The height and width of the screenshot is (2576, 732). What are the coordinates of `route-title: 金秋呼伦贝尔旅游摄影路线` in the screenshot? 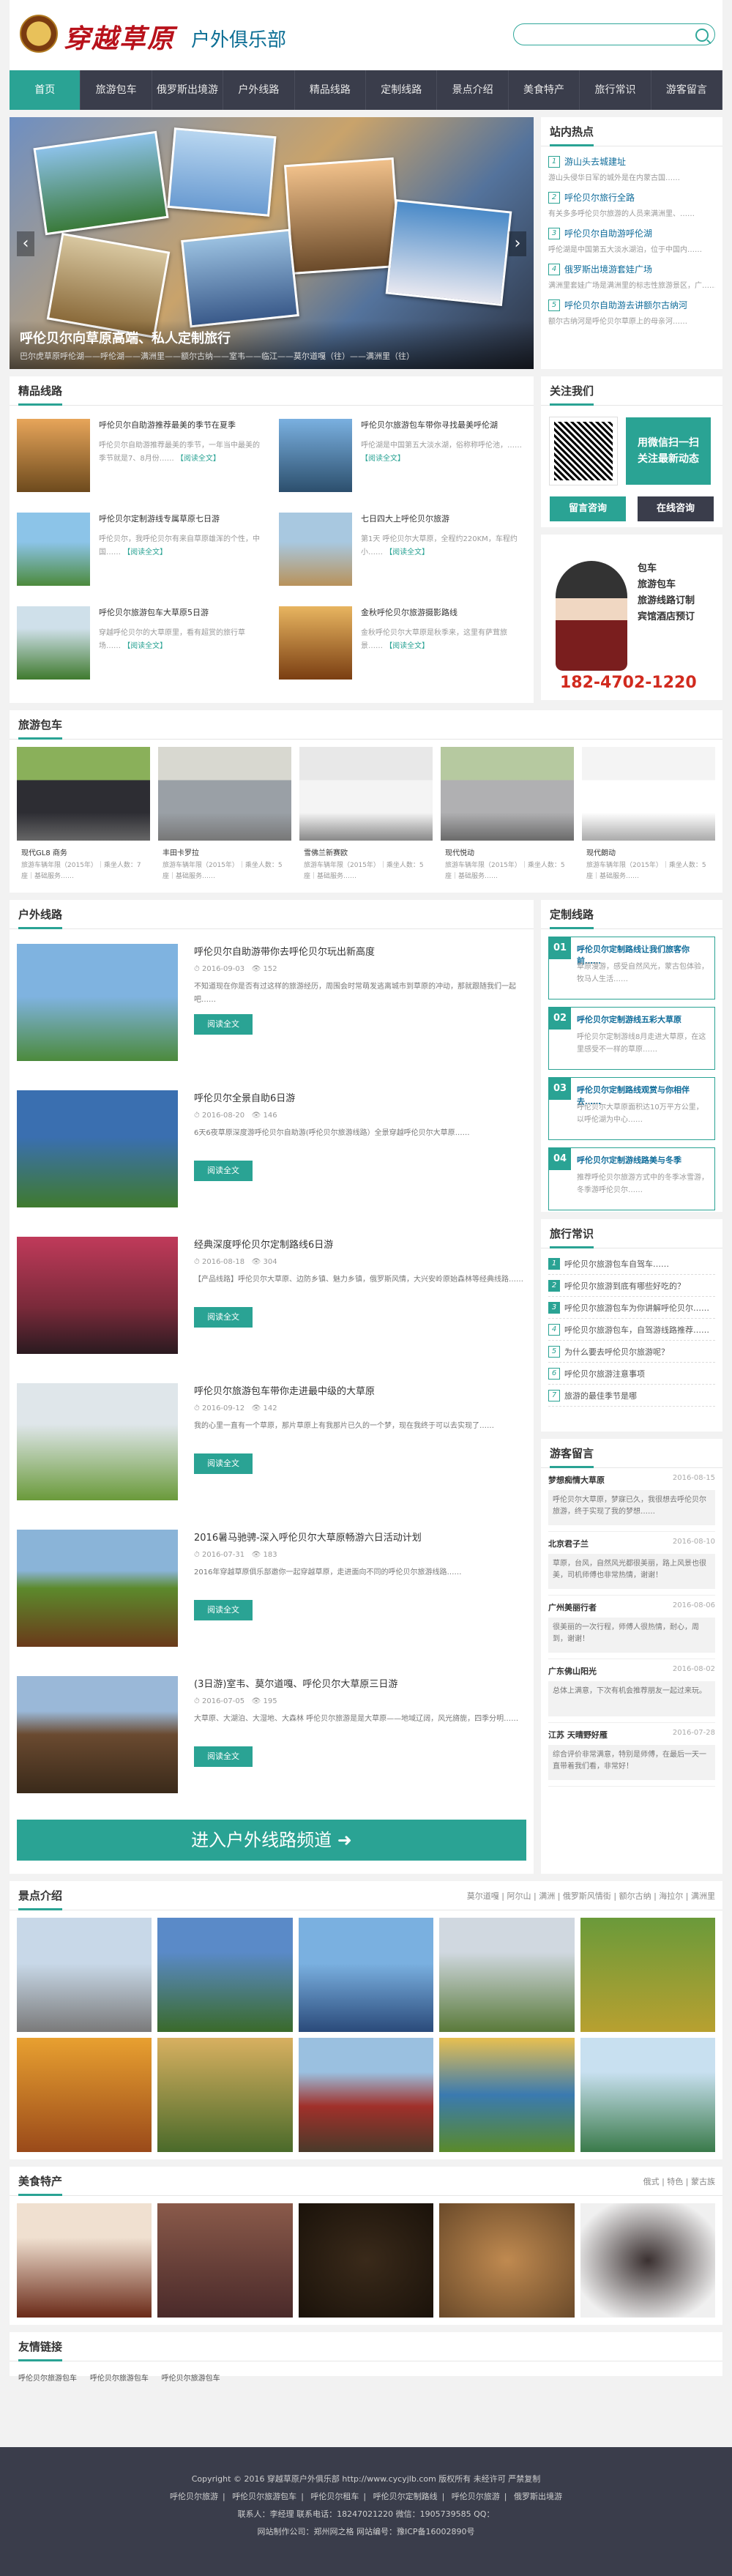 It's located at (443, 612).